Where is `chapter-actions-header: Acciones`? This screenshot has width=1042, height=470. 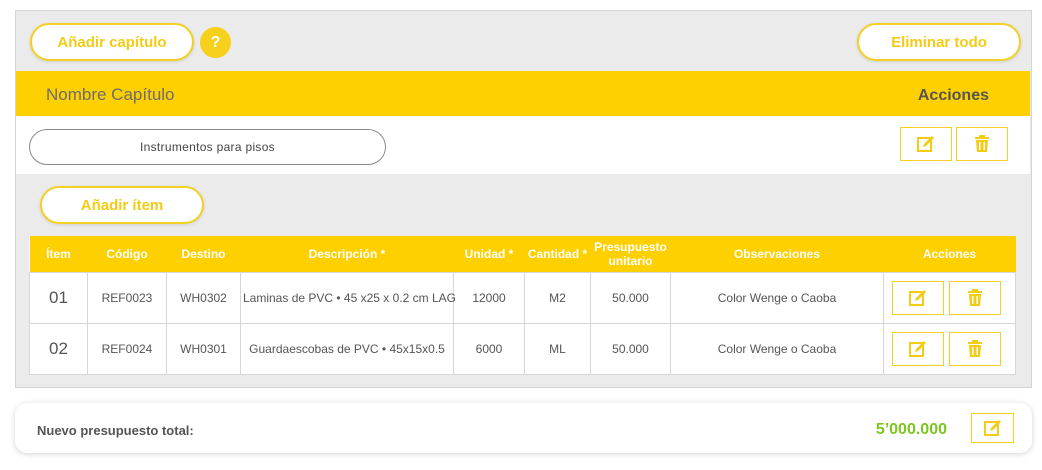 chapter-actions-header: Acciones is located at coordinates (953, 95).